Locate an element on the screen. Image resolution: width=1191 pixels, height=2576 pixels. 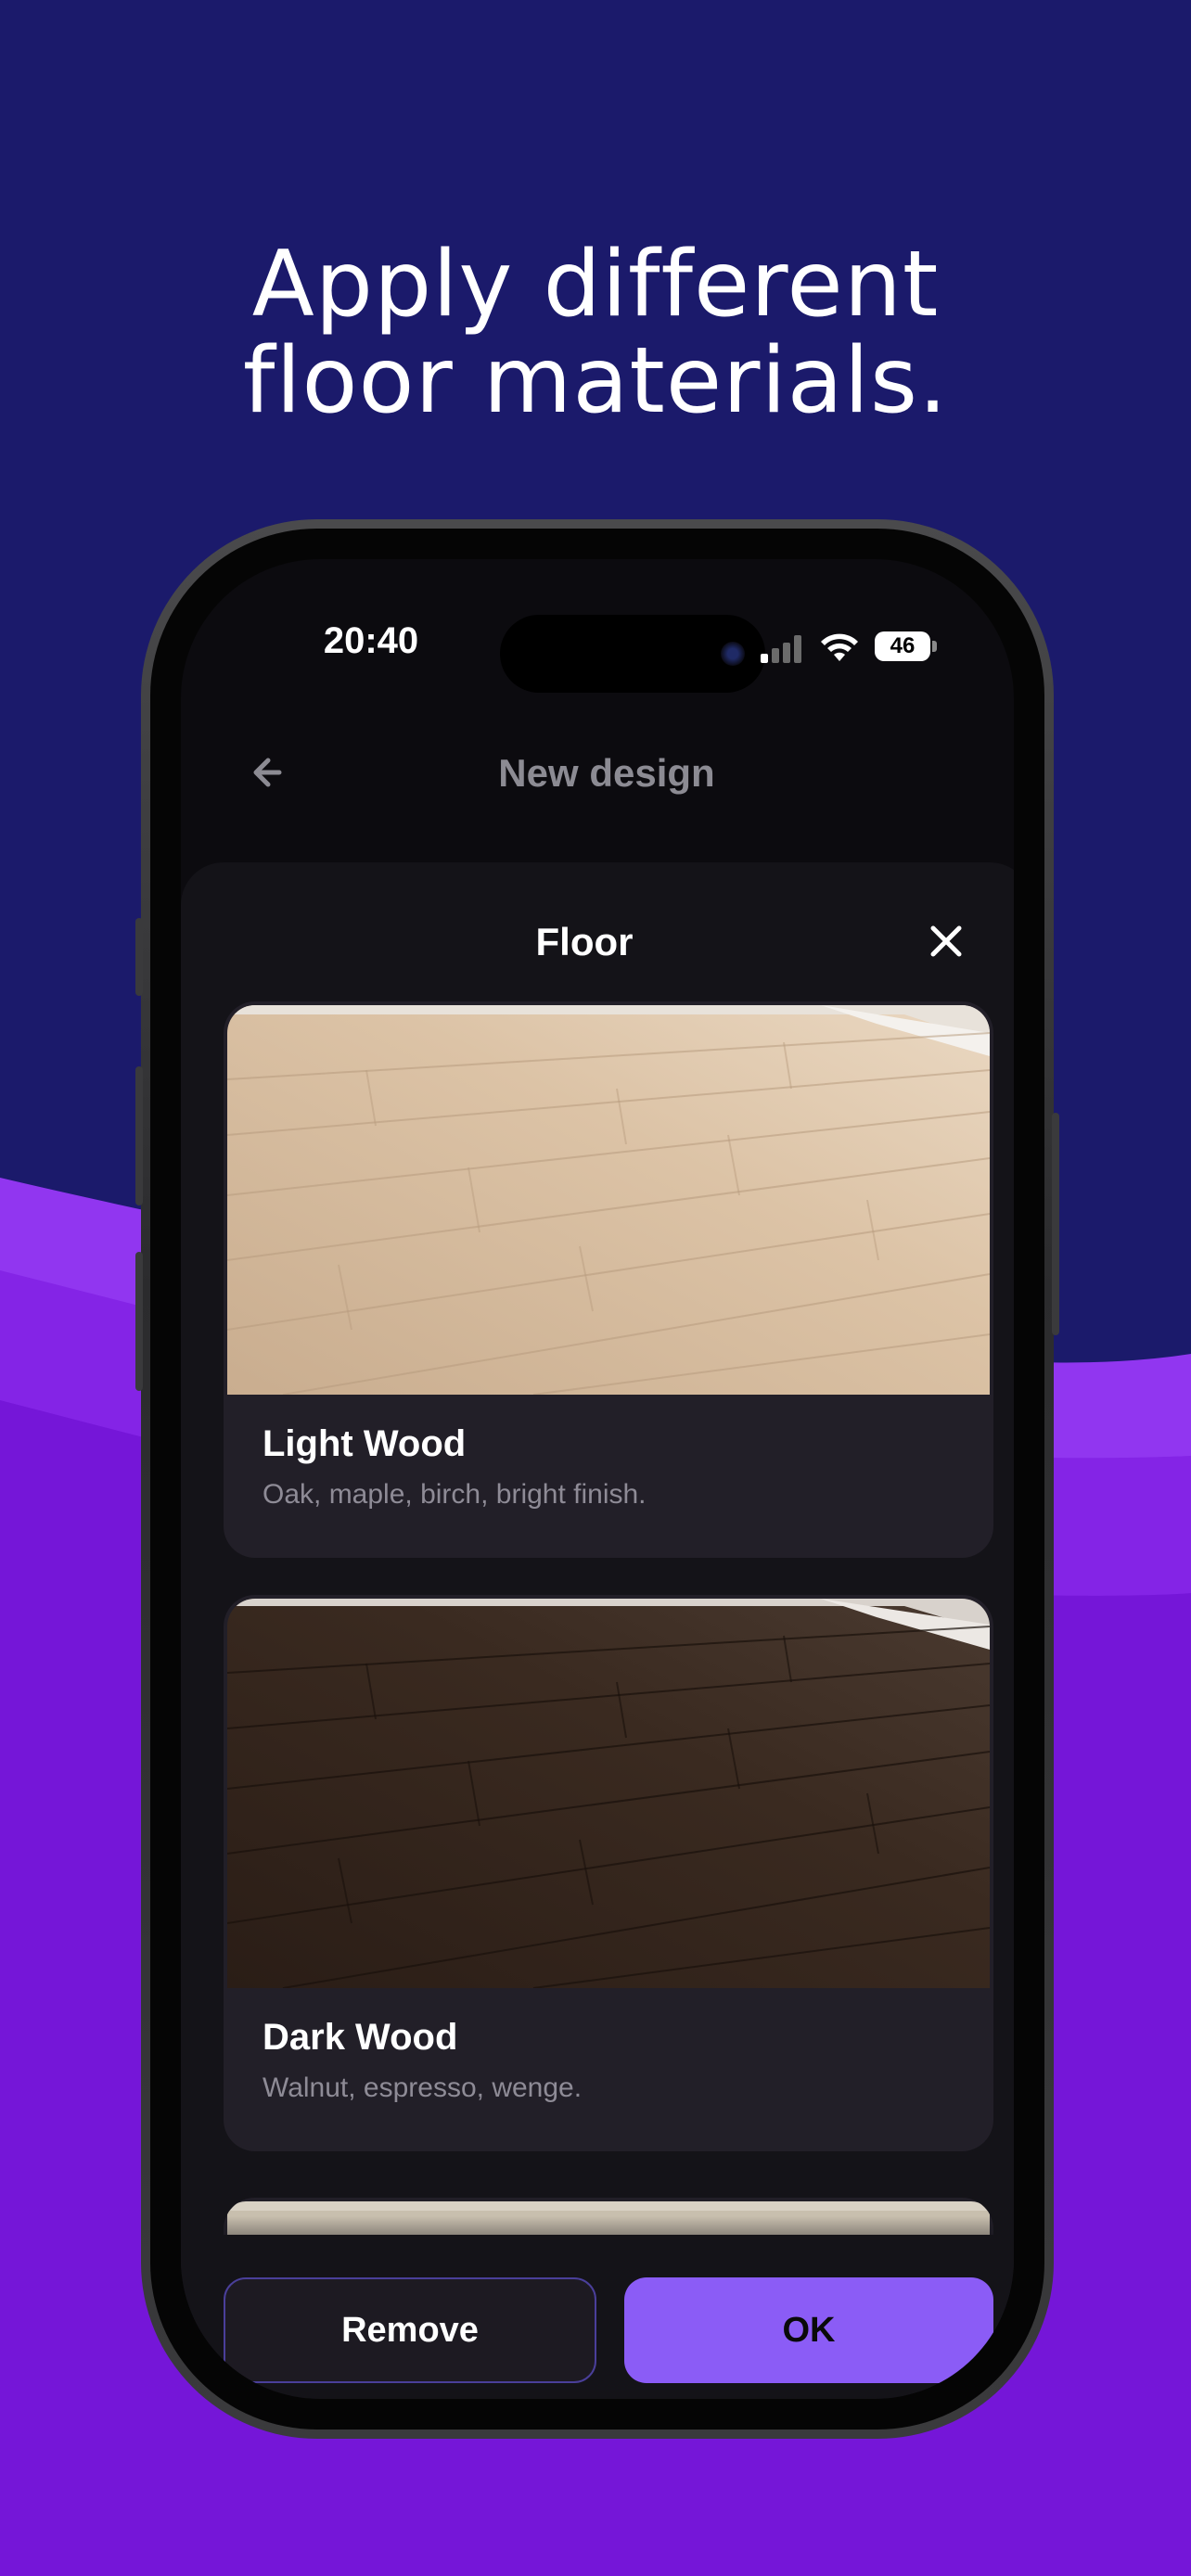
dark-wood-image is located at coordinates (608, 1793).